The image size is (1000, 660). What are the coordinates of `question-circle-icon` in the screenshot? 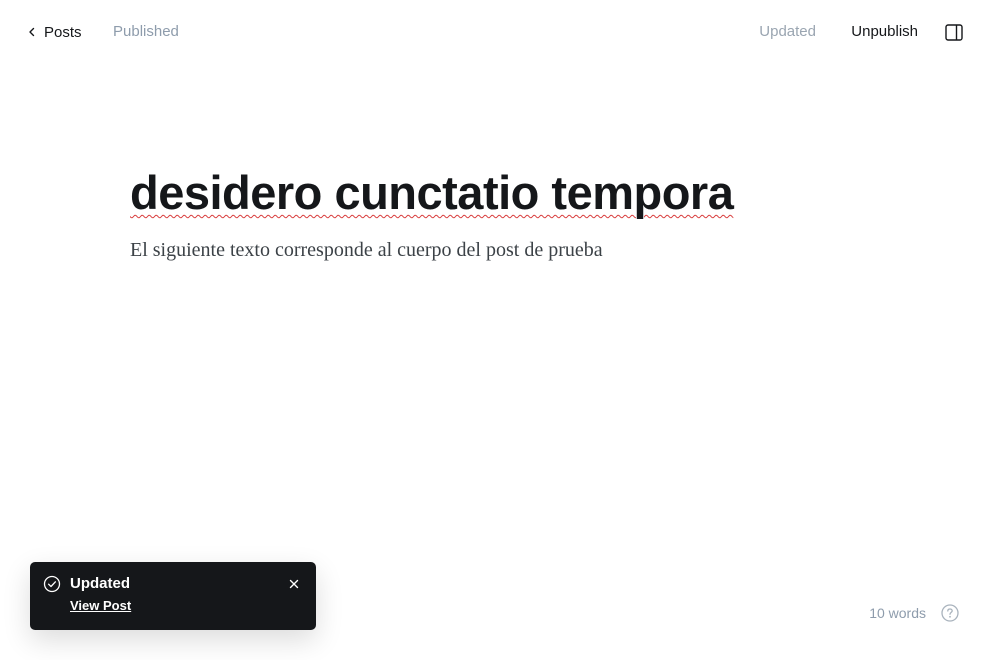 It's located at (950, 613).